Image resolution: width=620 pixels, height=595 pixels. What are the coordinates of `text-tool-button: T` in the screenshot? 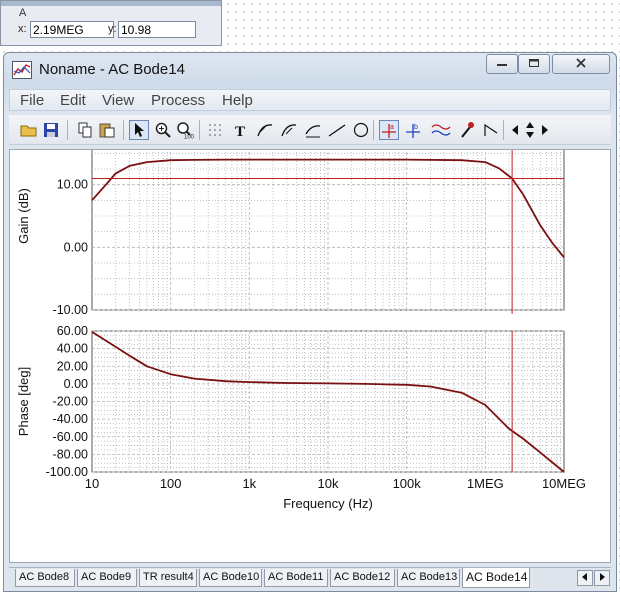 It's located at (241, 130).